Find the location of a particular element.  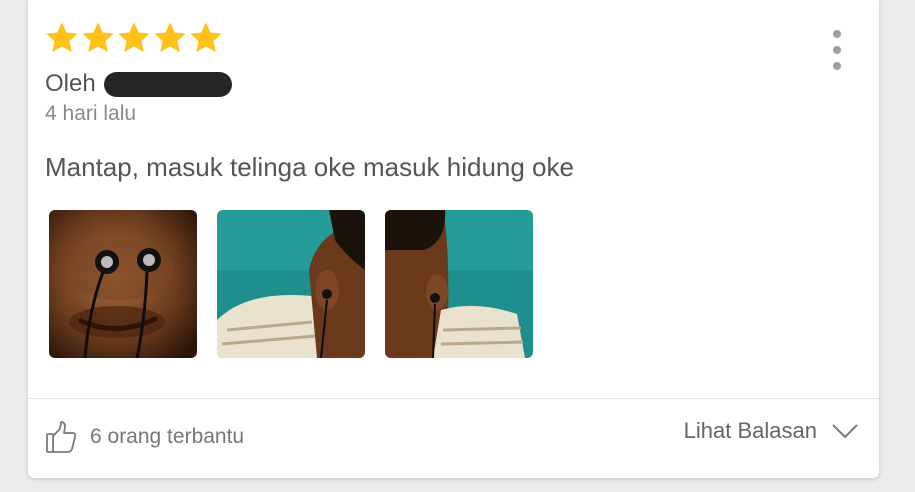

divider is located at coordinates (453, 398).